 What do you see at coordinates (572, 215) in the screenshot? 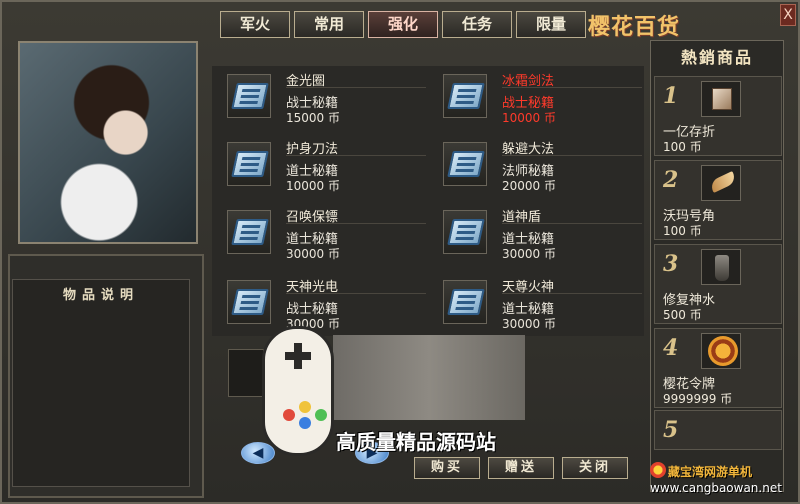
I see `item-name: 道神盾` at bounding box center [572, 215].